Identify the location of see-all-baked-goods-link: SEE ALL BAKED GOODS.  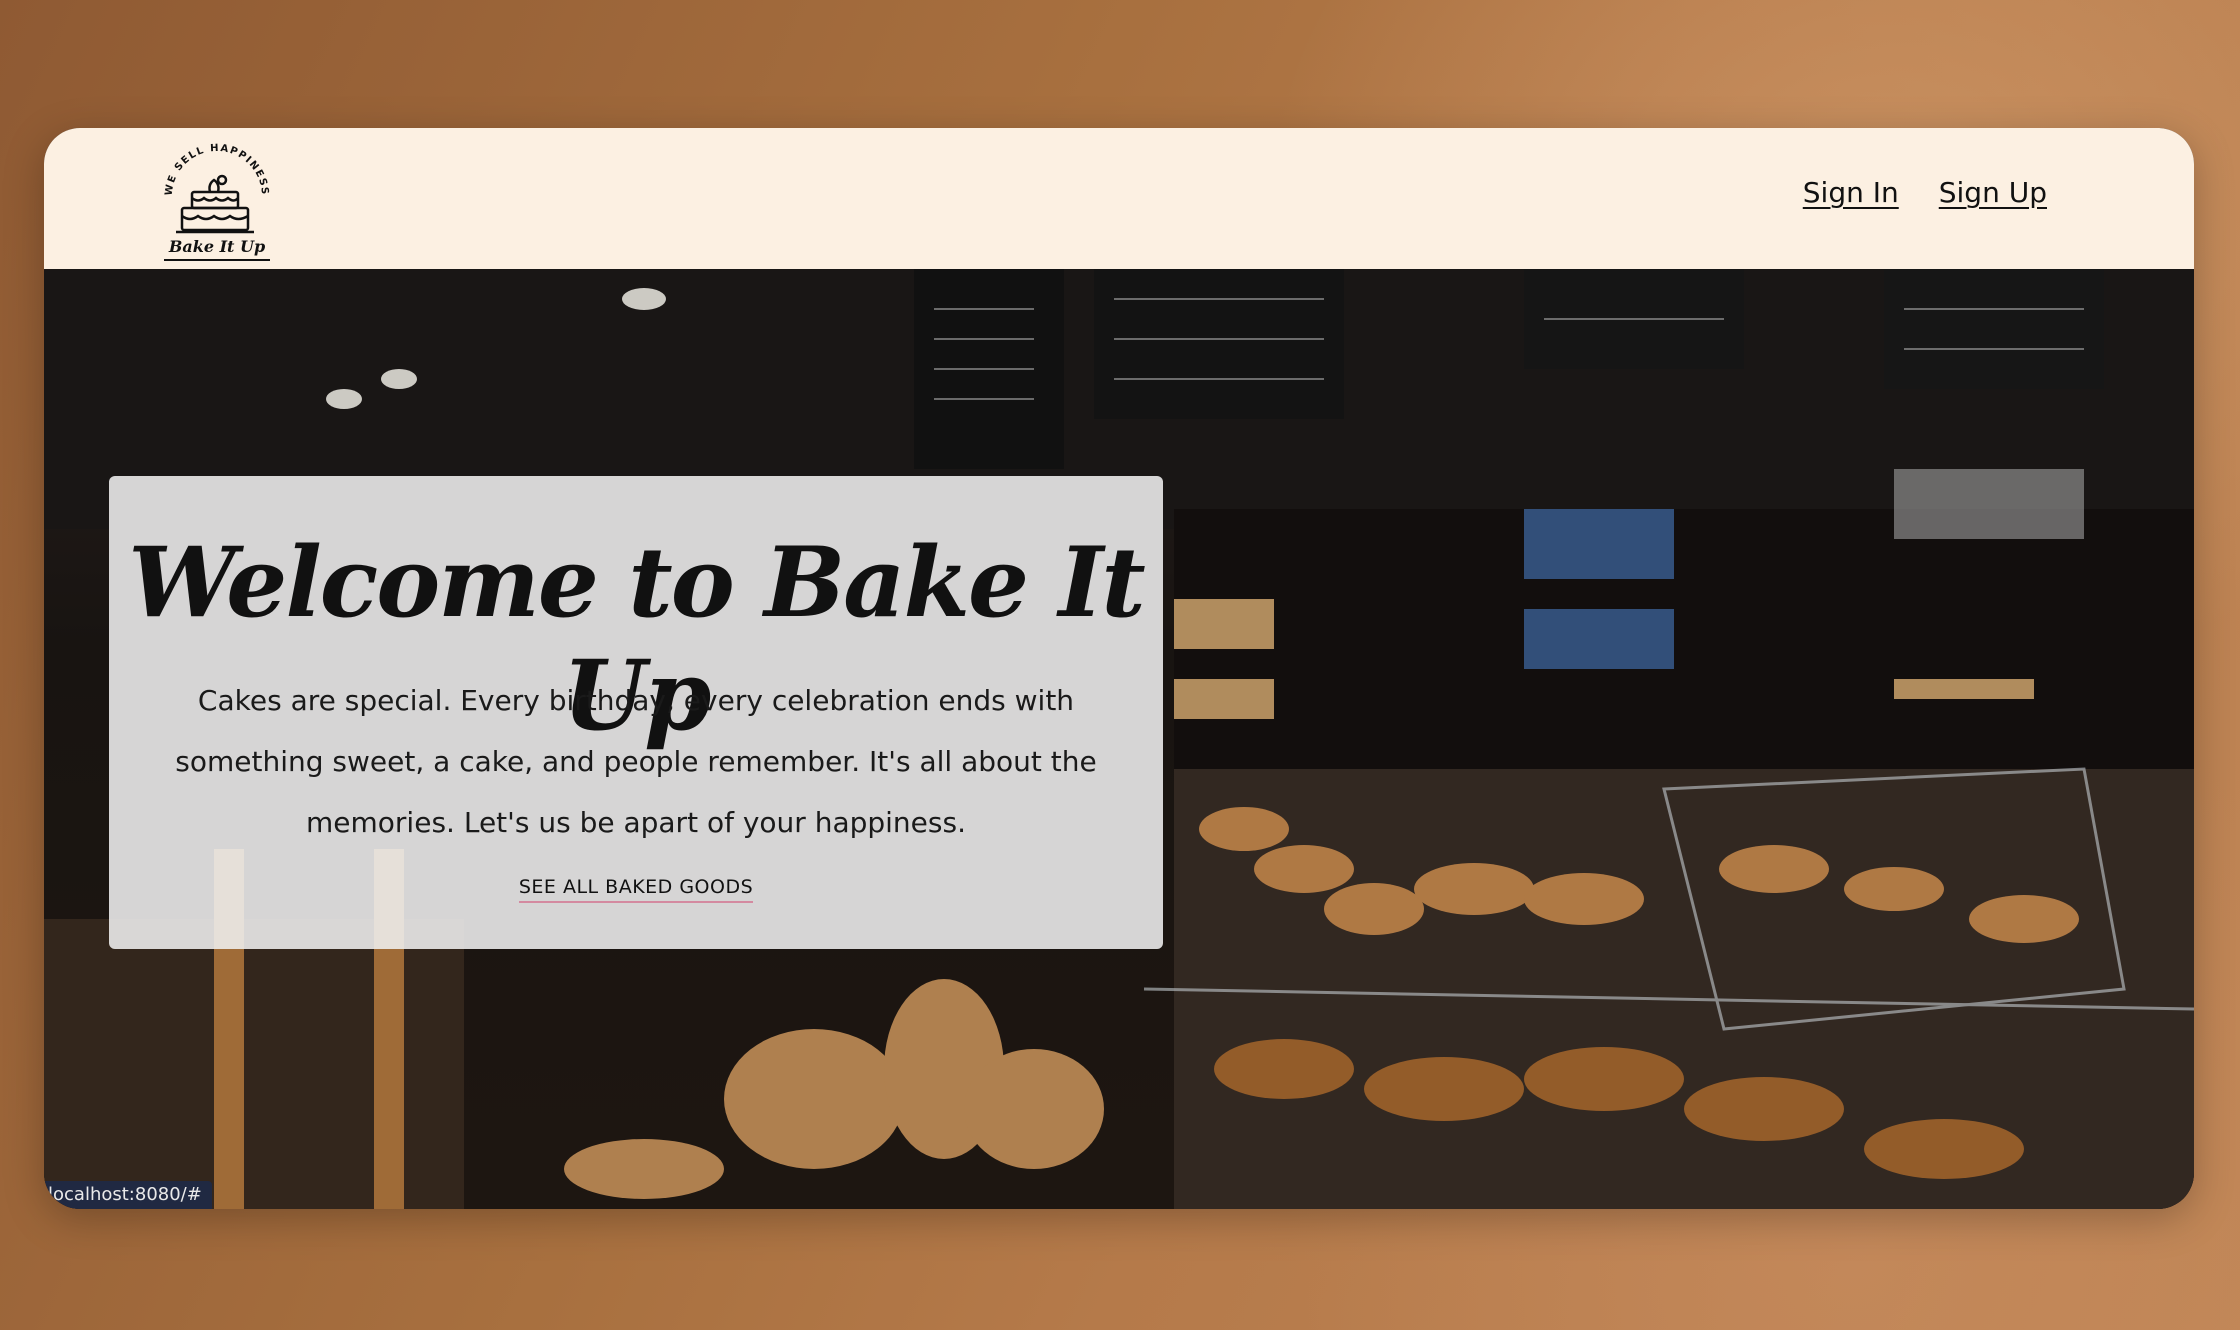
(636, 889).